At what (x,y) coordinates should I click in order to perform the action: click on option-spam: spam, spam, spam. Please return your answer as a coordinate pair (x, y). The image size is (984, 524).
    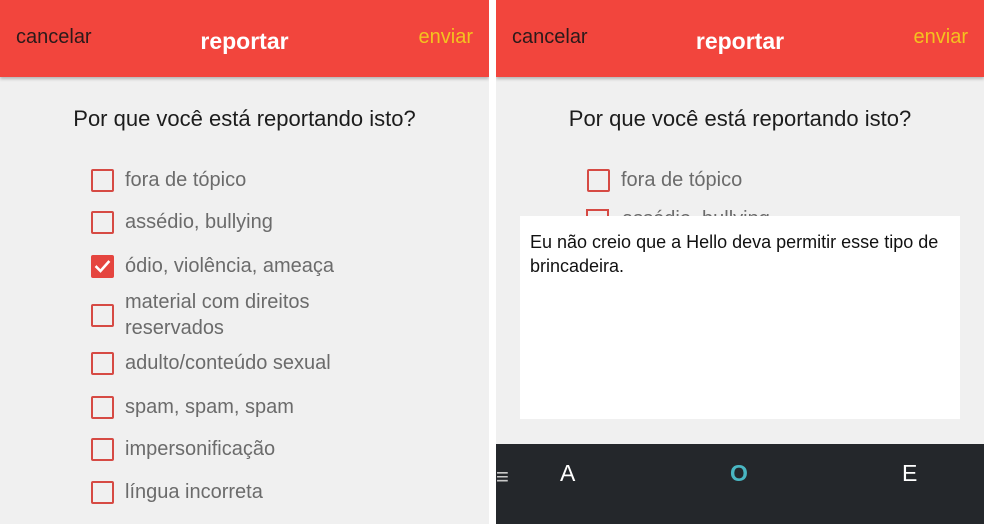
    Looking at the image, I should click on (281, 407).